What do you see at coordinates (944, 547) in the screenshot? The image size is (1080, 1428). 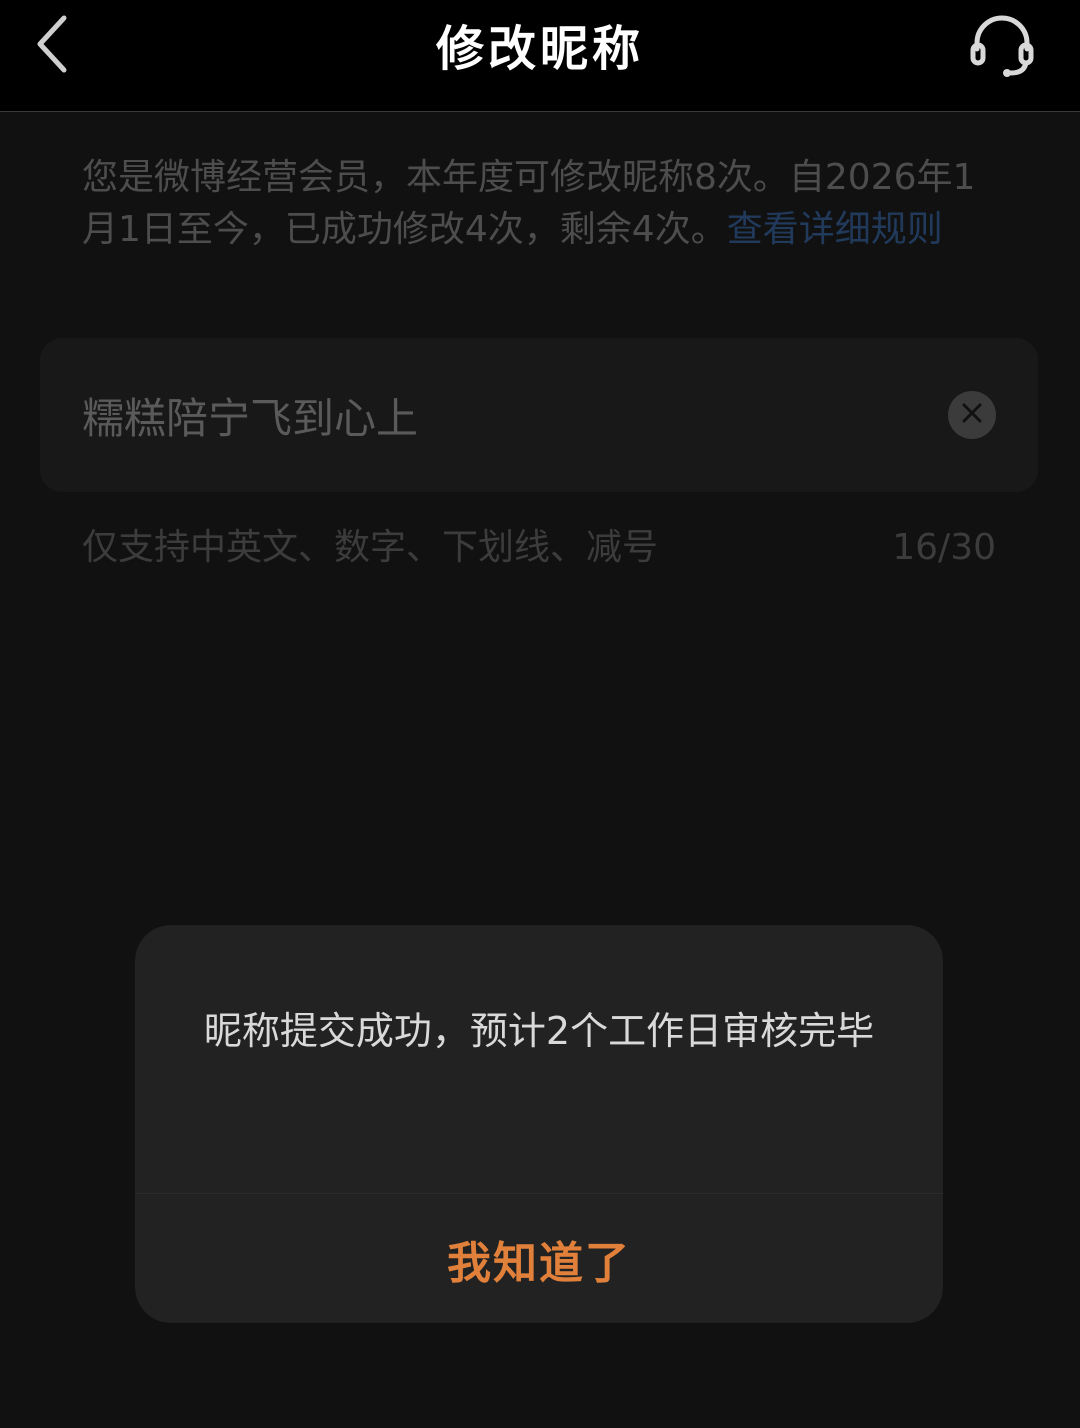 I see `character-counter: 16/30` at bounding box center [944, 547].